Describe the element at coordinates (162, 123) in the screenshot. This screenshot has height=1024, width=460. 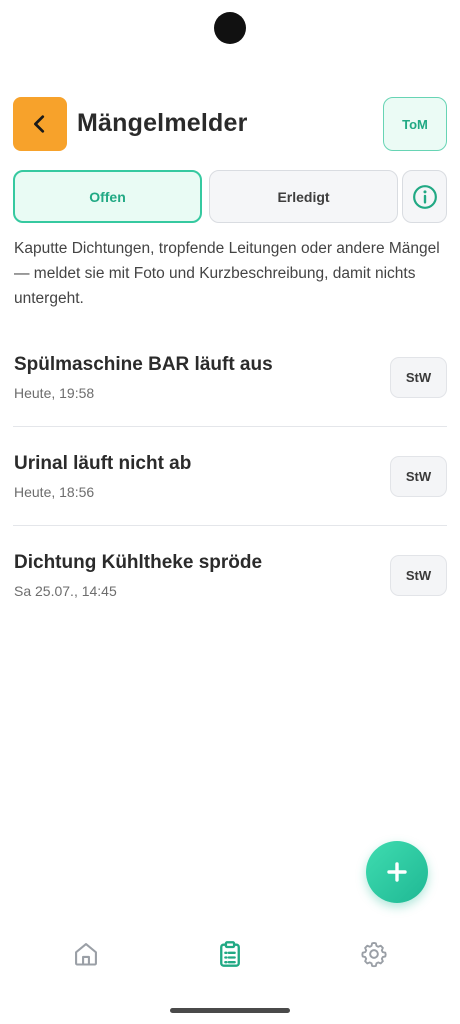
I see `page-title: Mängelmelder` at that location.